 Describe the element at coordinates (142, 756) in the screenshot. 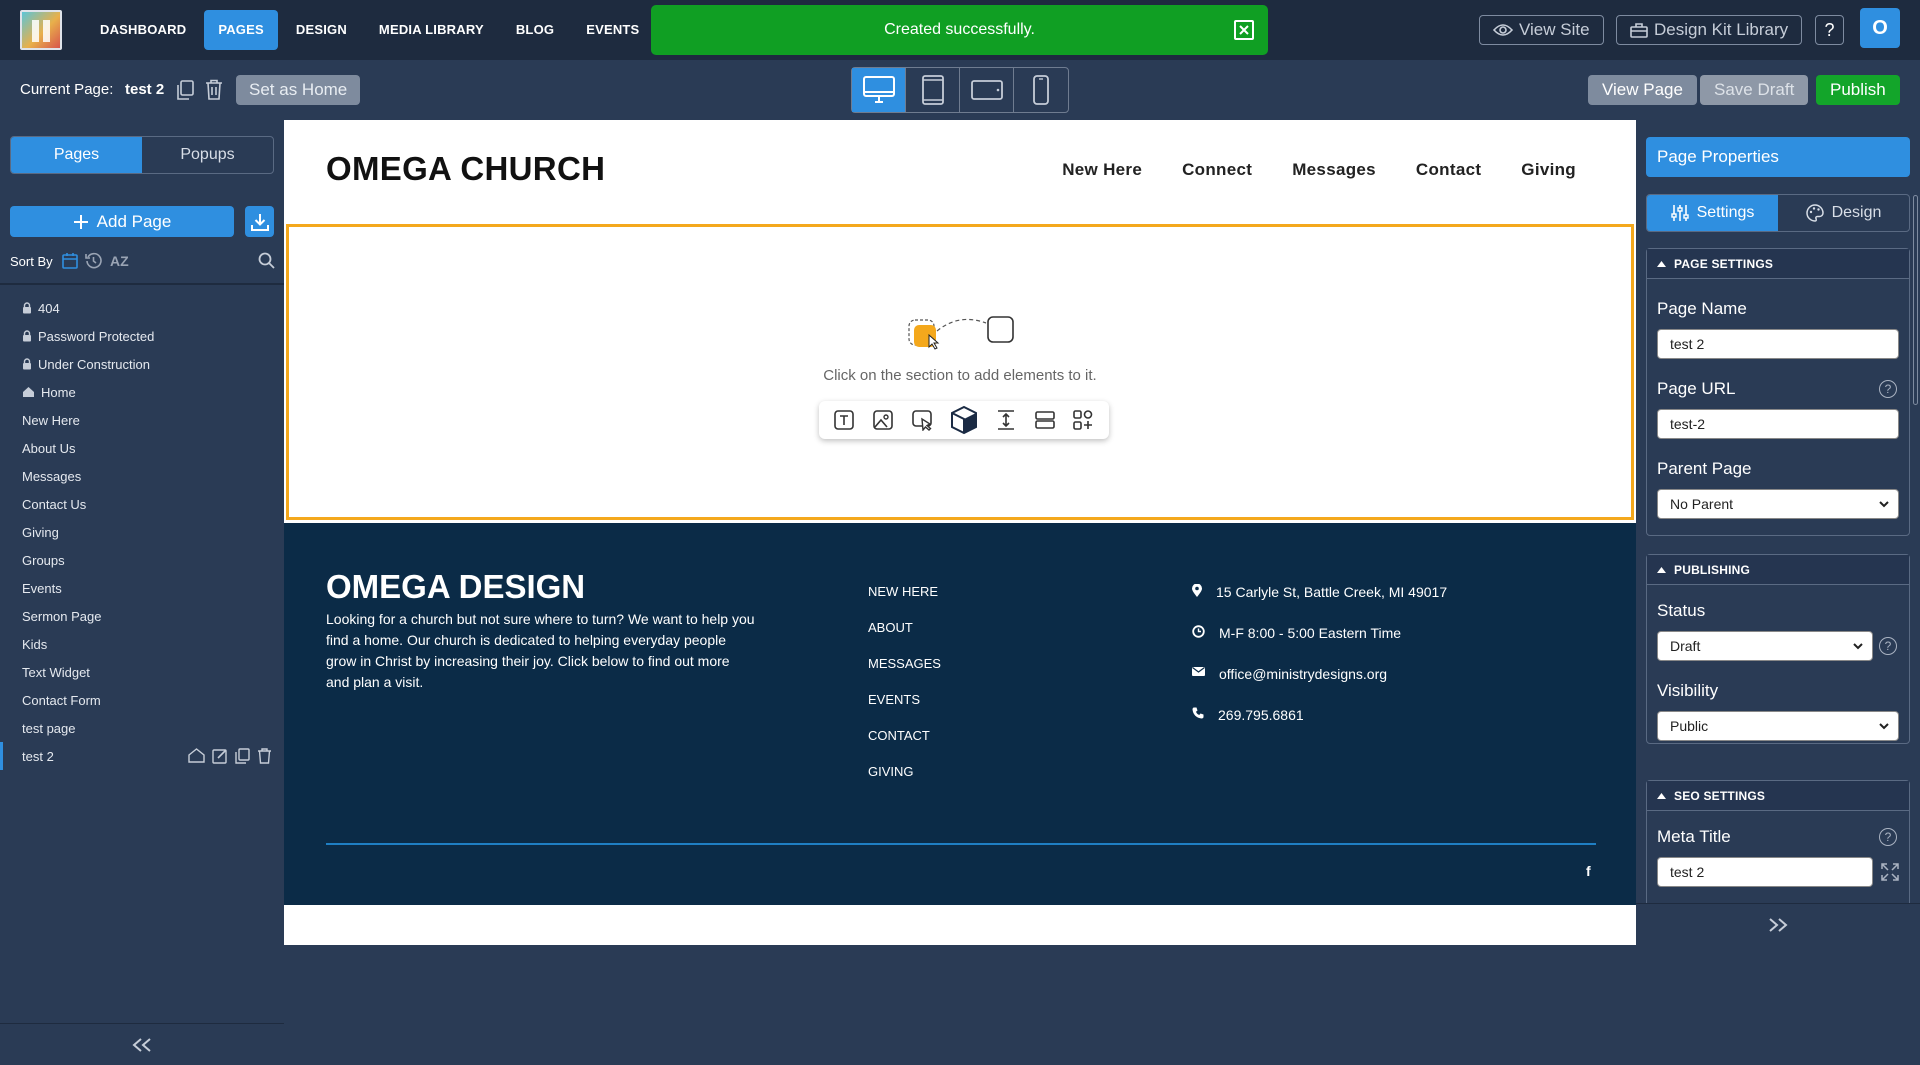

I see `page-item-test-2: test 2` at that location.